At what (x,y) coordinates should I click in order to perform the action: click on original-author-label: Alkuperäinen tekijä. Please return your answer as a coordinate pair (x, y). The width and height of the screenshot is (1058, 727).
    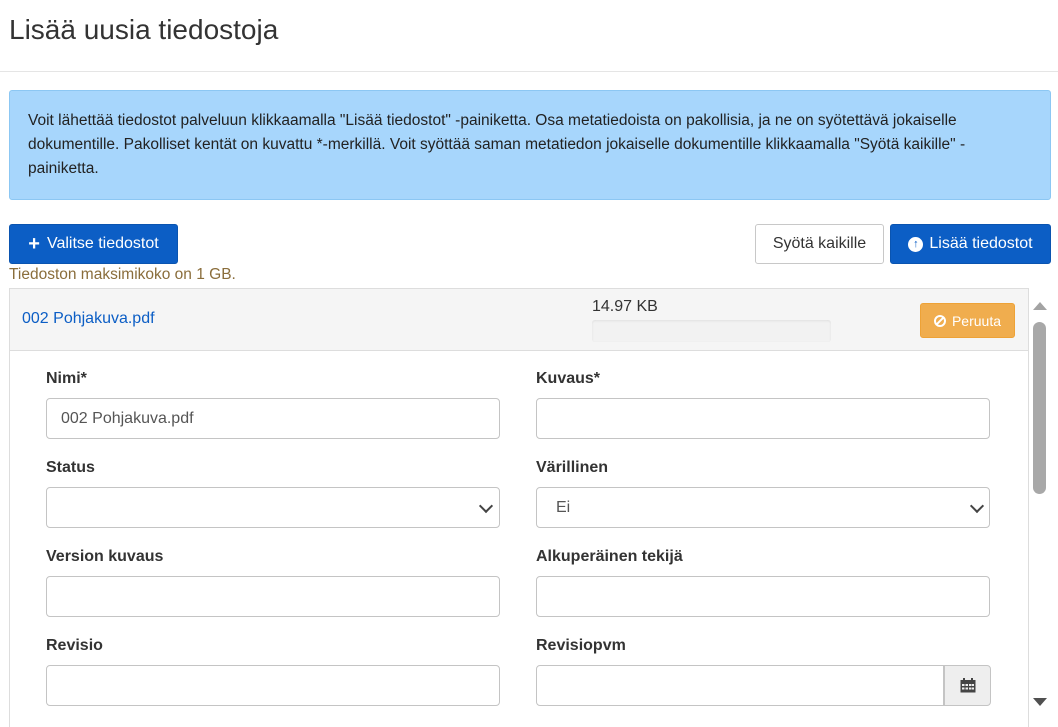
    Looking at the image, I should click on (609, 556).